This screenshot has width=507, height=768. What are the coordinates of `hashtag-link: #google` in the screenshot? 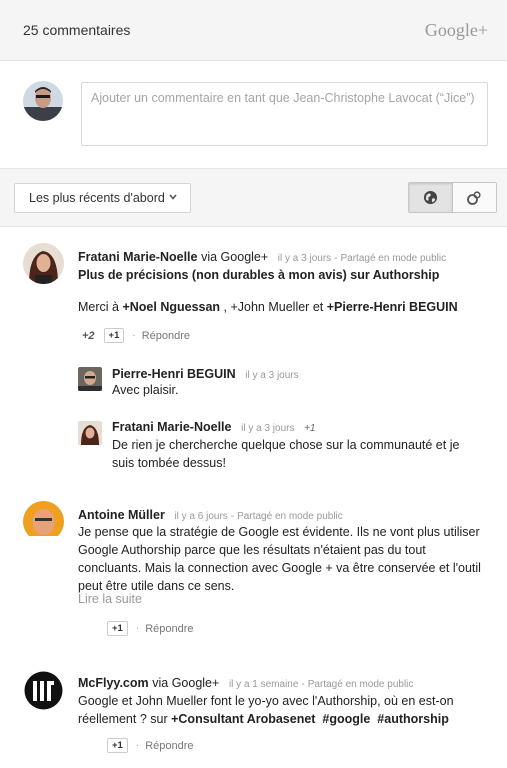 It's located at (346, 719).